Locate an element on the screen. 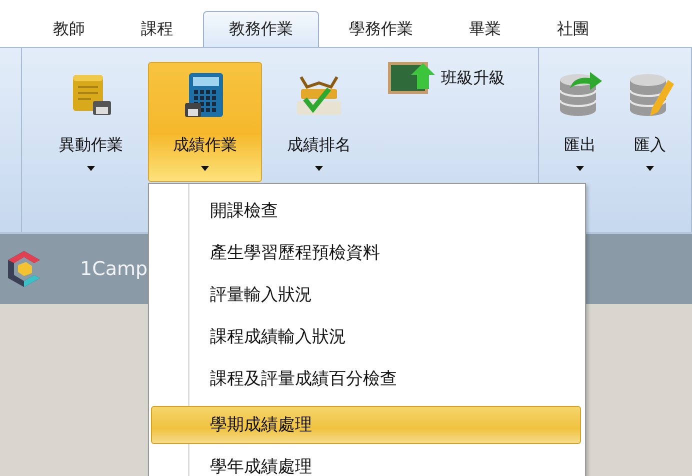 The image size is (692, 476). database-pencil-icon is located at coordinates (650, 95).